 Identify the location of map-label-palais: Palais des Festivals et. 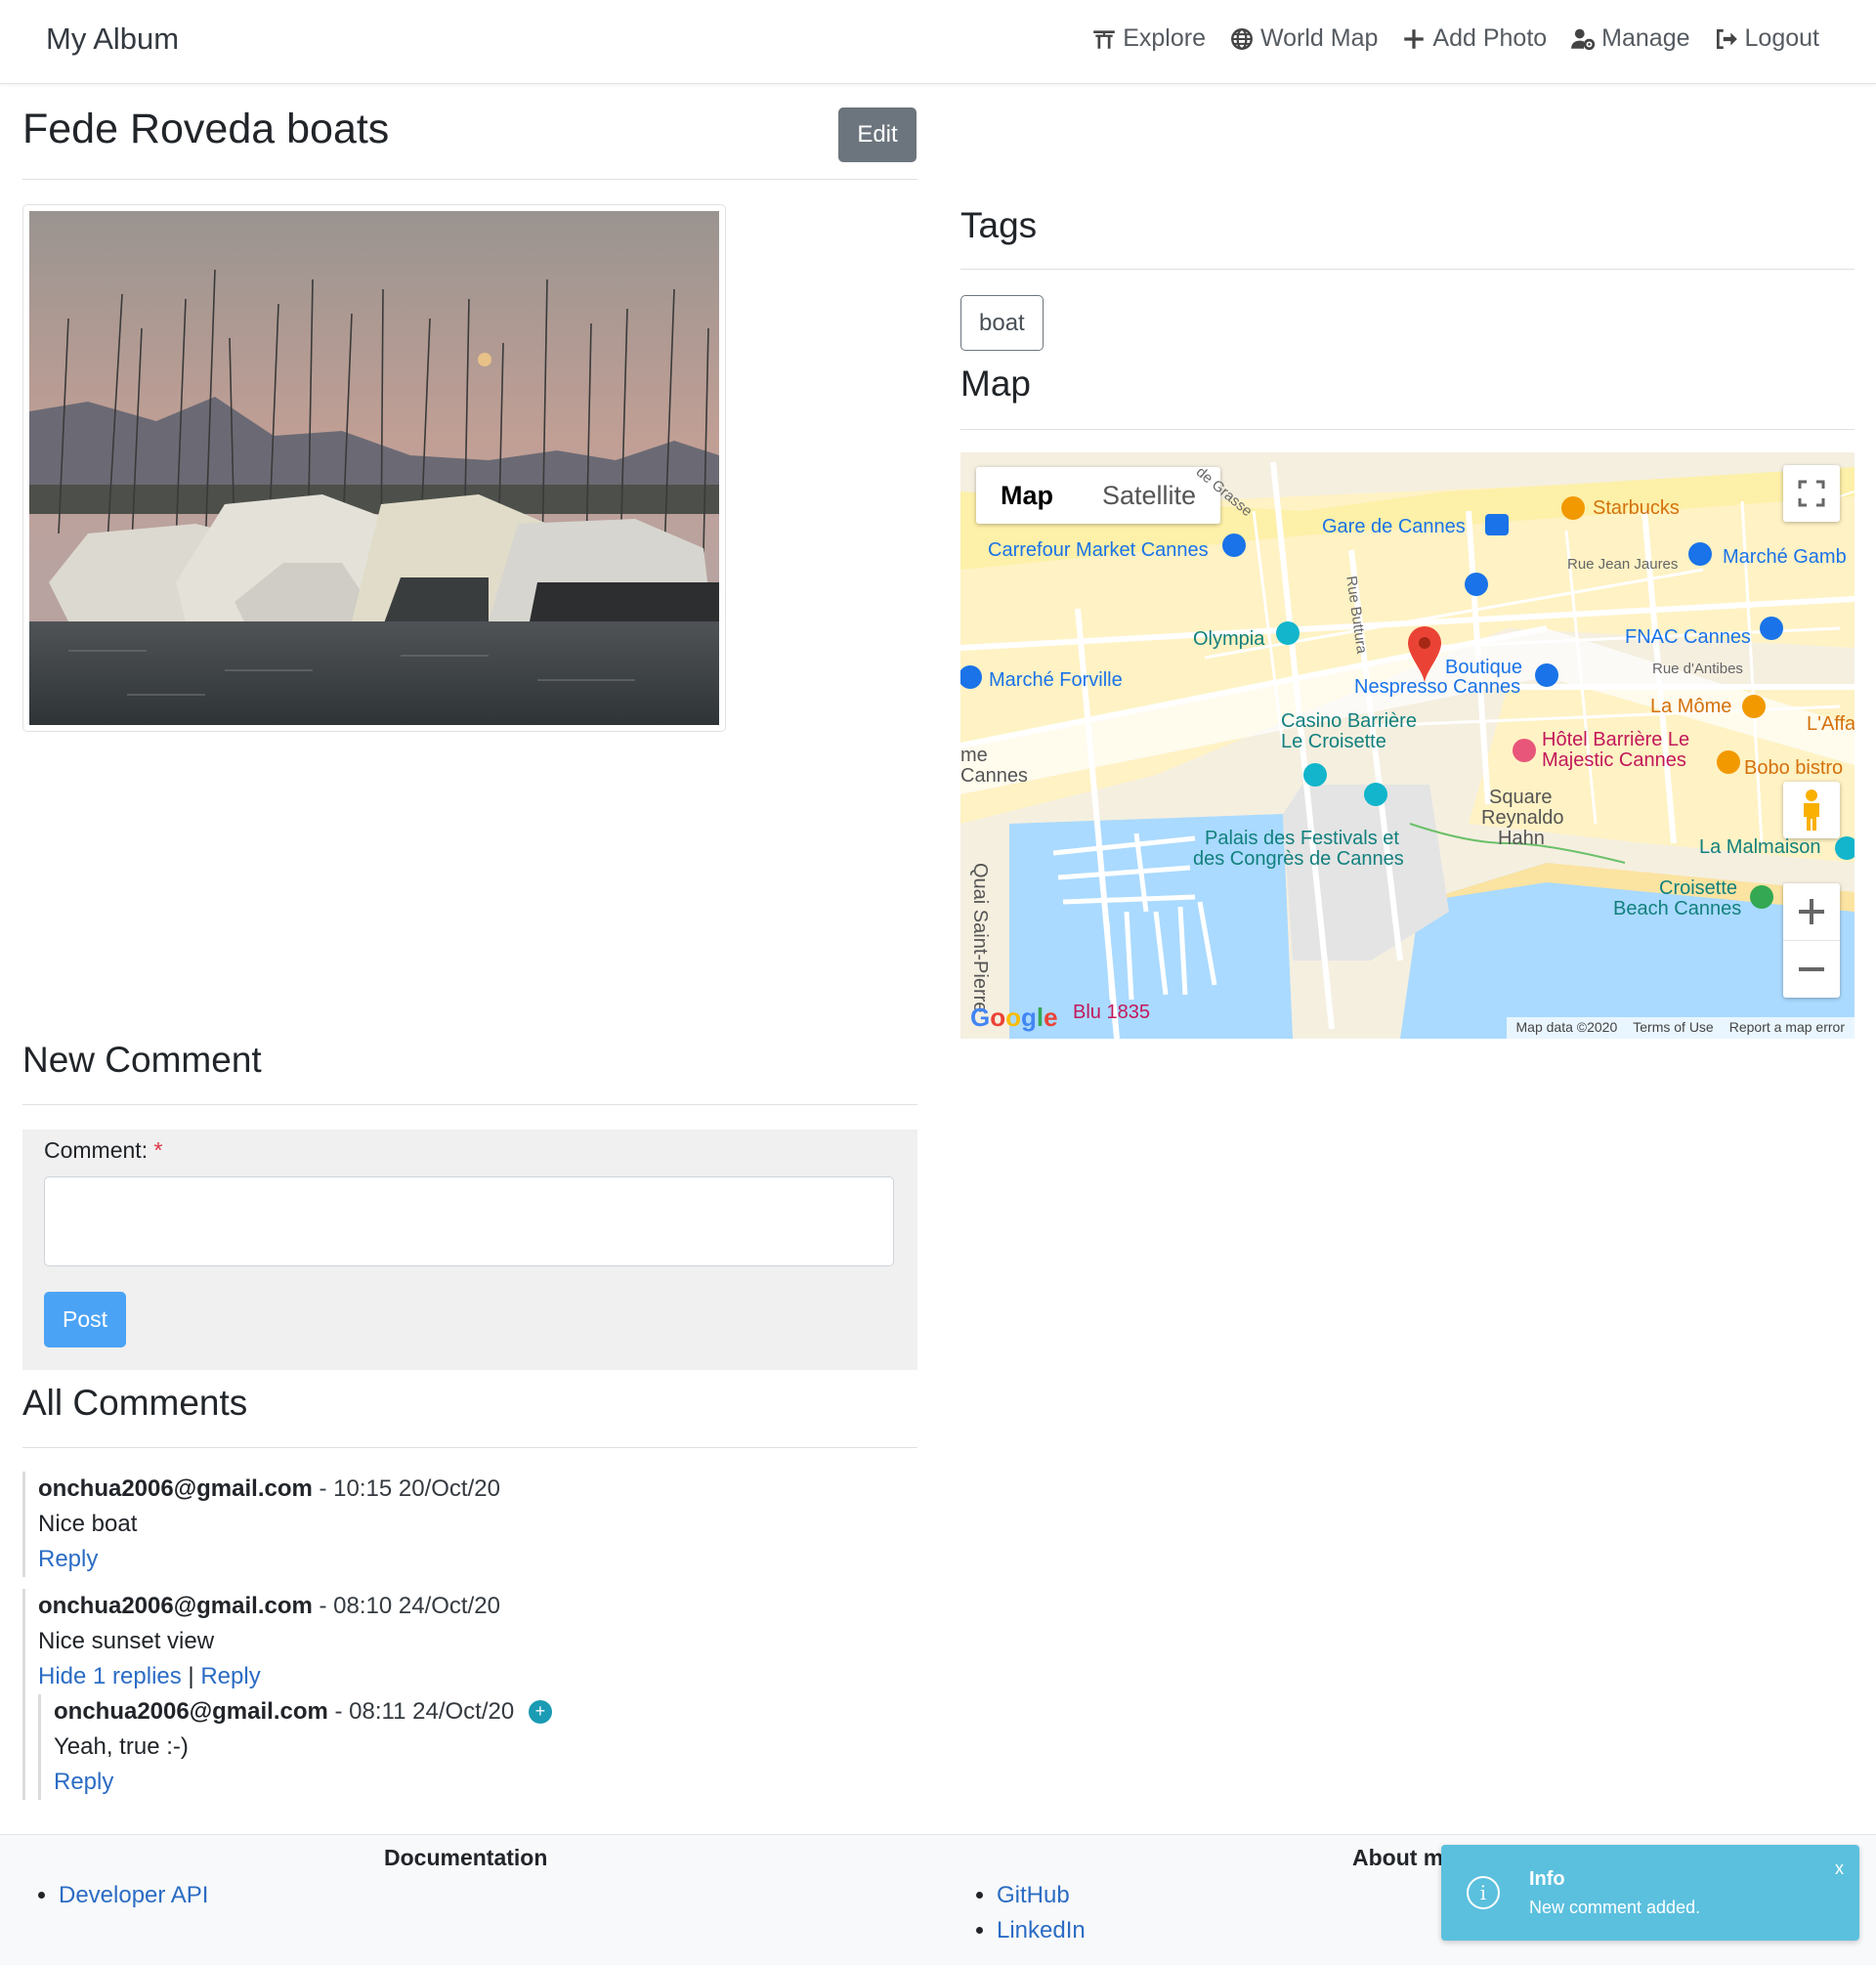
(1302, 839).